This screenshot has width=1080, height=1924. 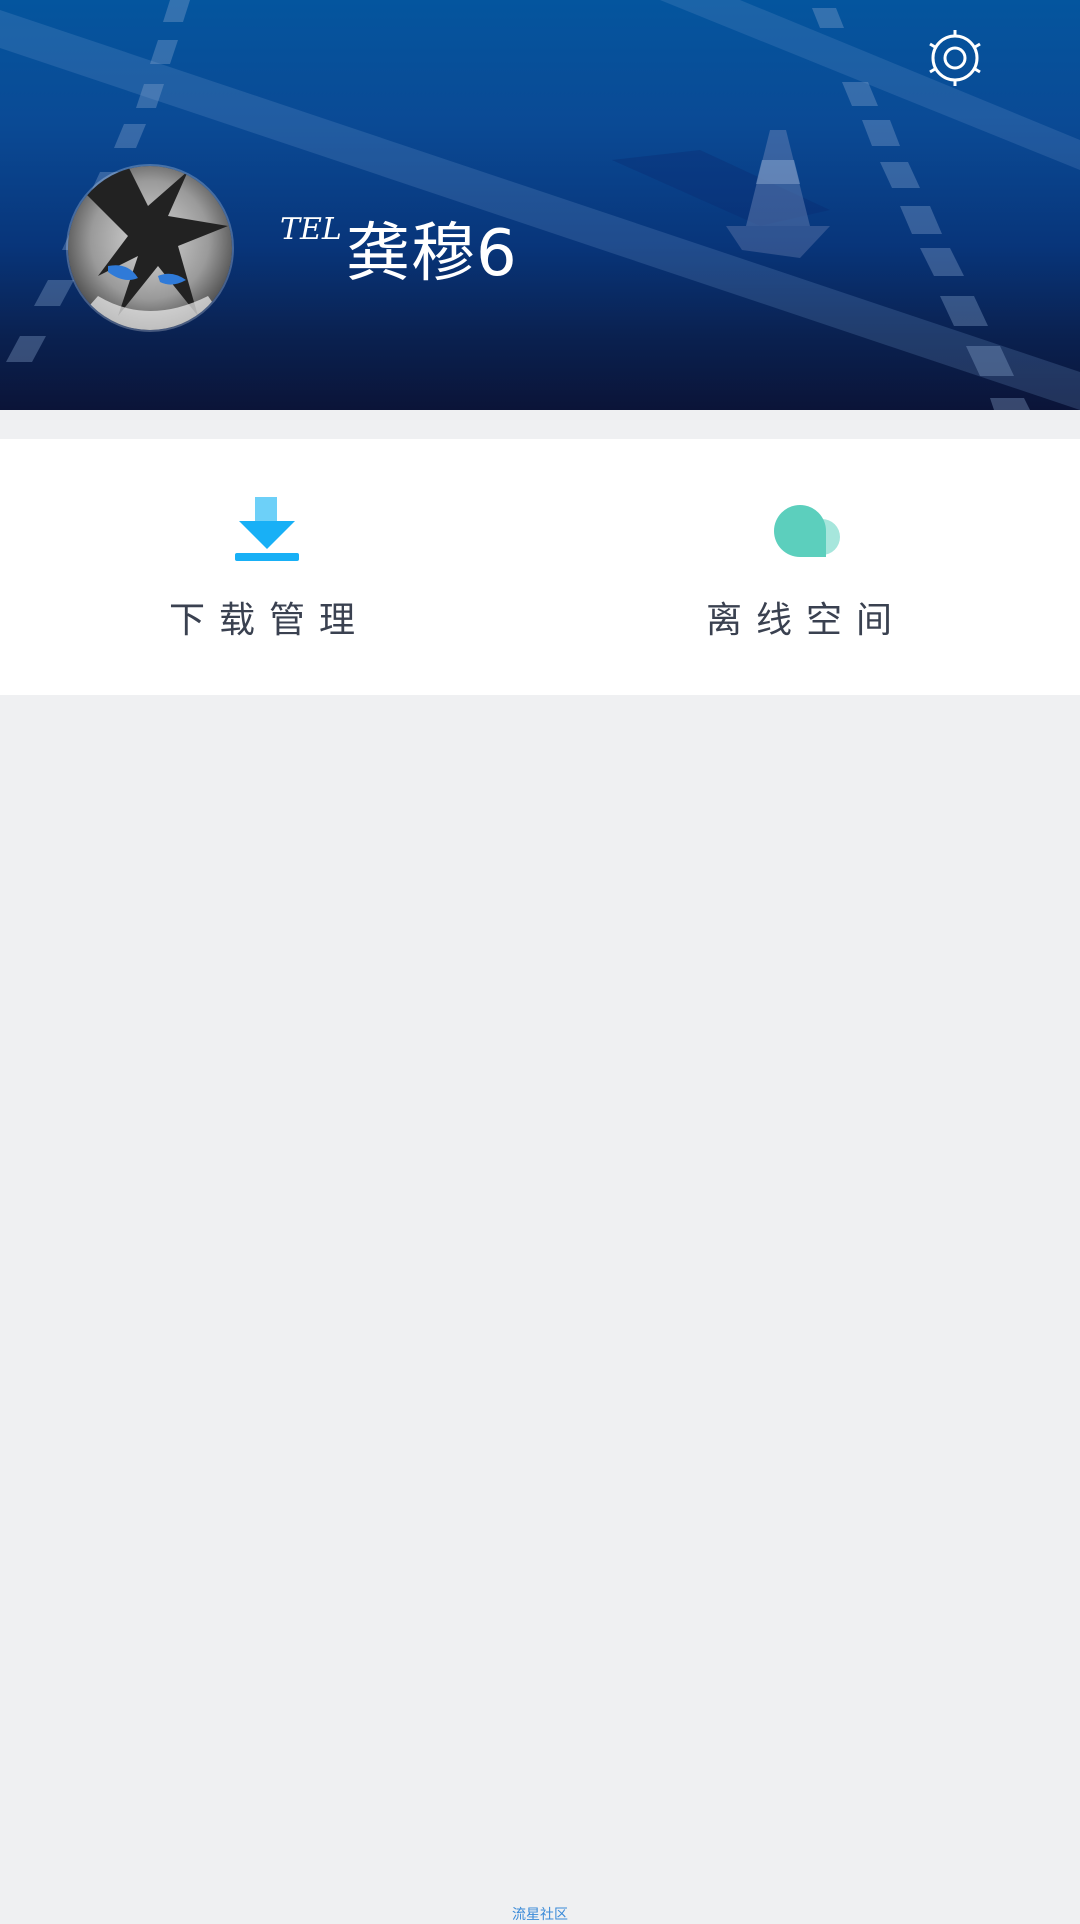 I want to click on gear-icon, so click(x=955, y=58).